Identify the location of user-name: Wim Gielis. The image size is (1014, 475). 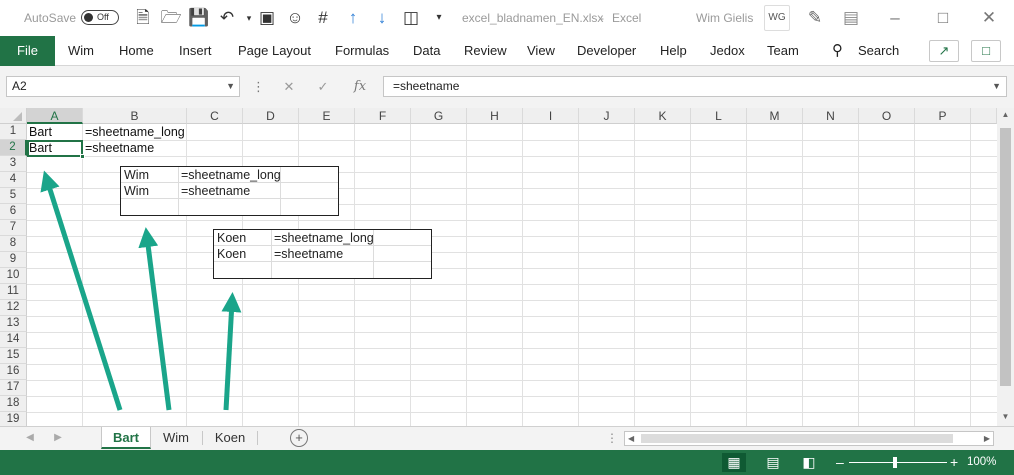
(724, 18).